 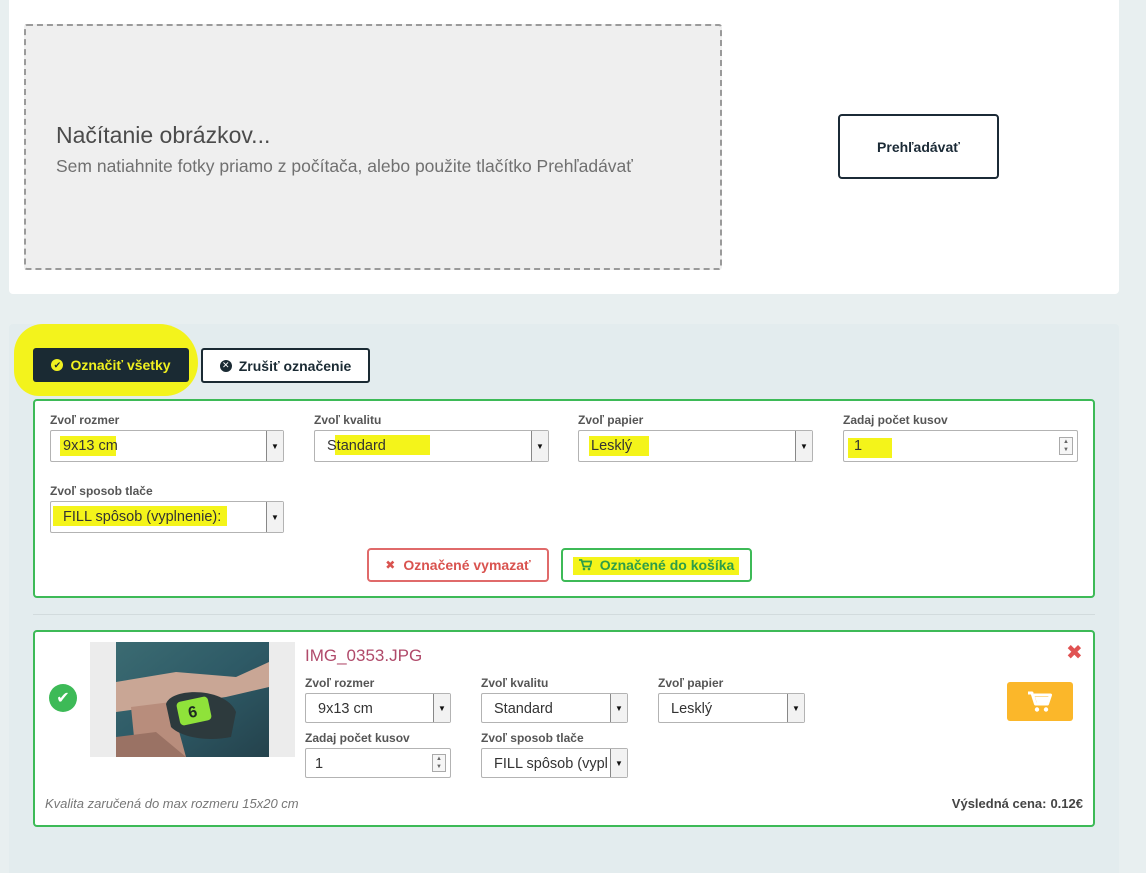 I want to click on bulk-paper-label: Zvoľ papier, so click(x=611, y=420).